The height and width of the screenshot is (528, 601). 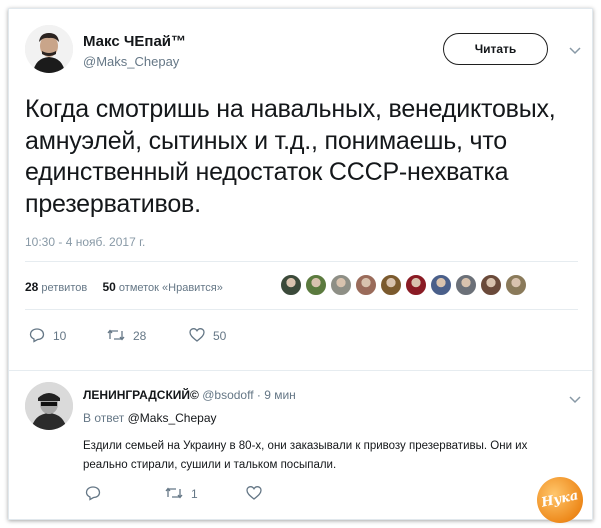 I want to click on reply-retweet-action: 1, so click(x=181, y=493).